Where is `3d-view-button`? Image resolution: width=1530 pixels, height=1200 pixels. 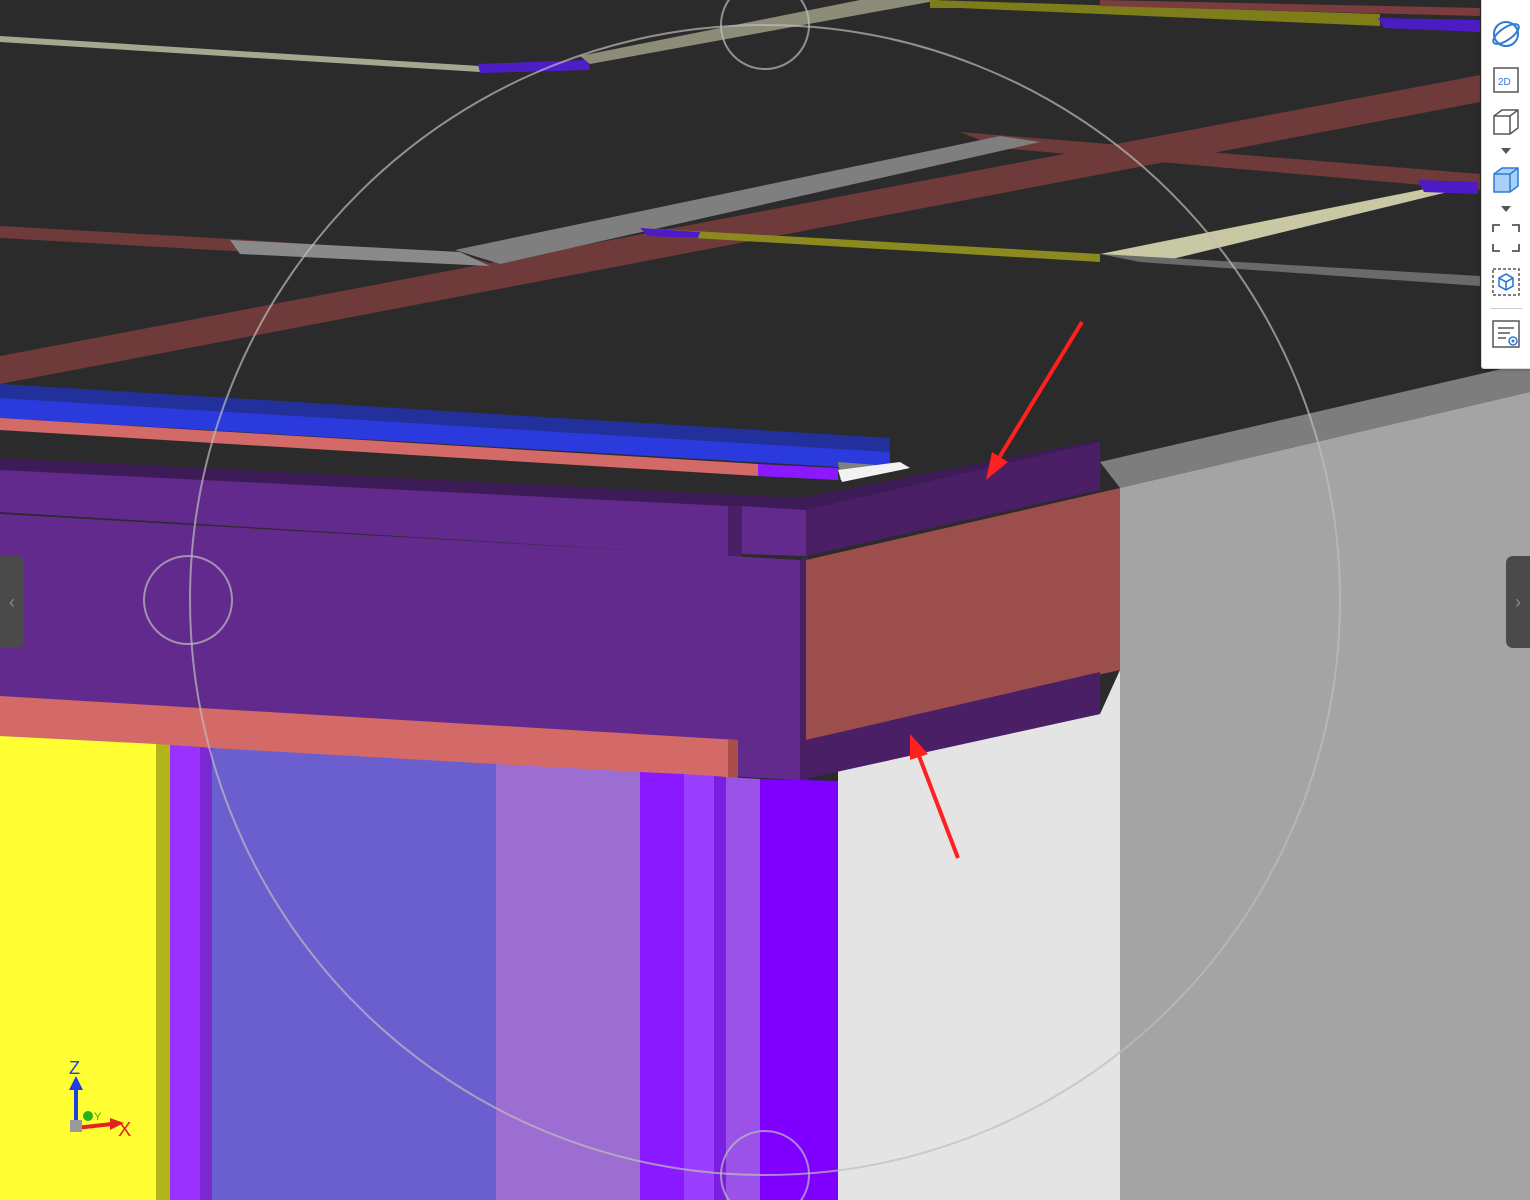 3d-view-button is located at coordinates (1506, 122).